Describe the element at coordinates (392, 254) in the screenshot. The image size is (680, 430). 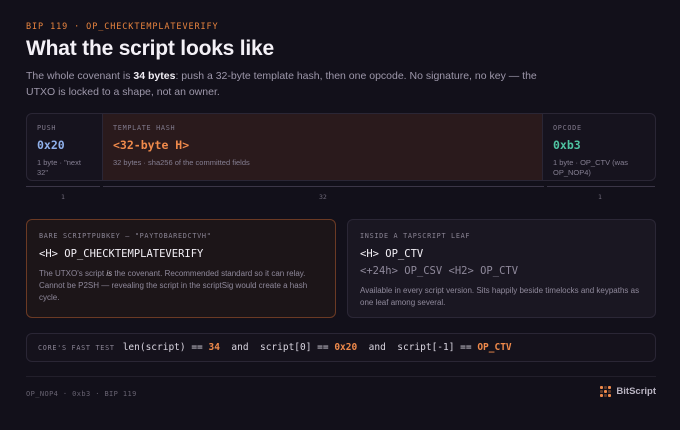
I see `panel-code: <H> OP_CTV` at that location.